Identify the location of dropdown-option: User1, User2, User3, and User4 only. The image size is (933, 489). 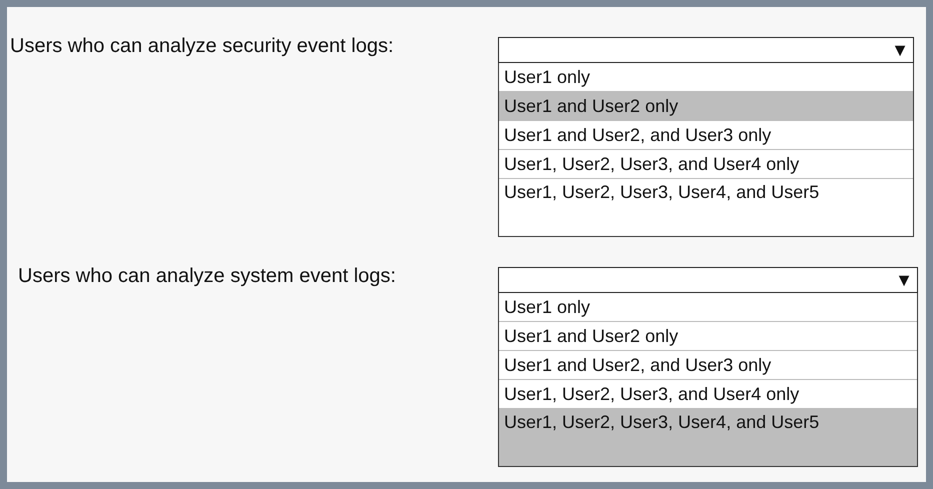
(706, 164).